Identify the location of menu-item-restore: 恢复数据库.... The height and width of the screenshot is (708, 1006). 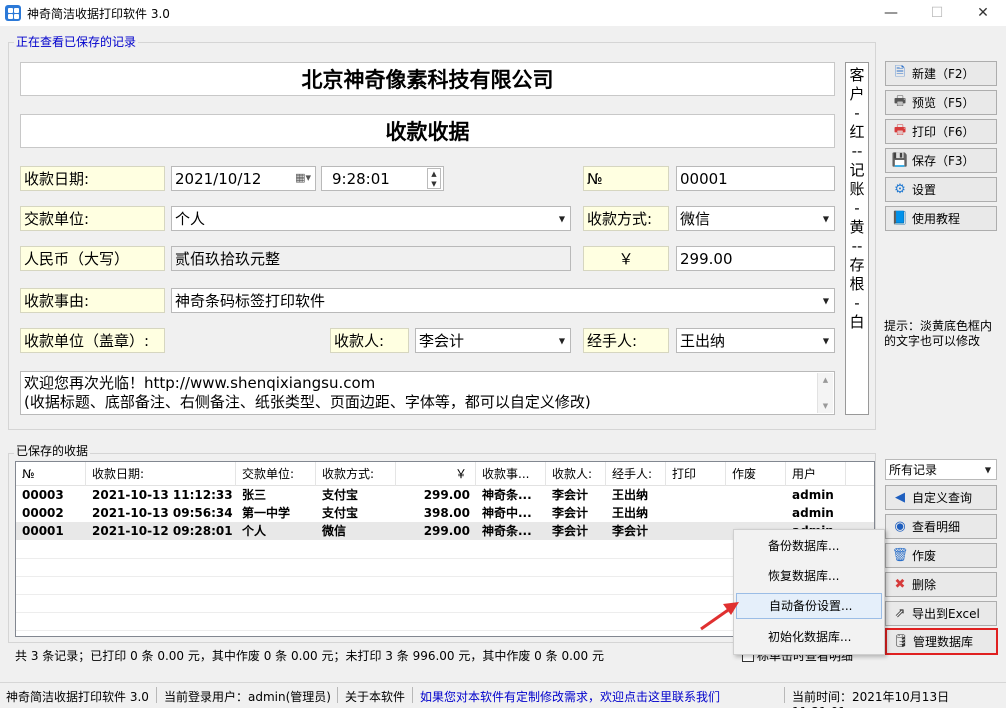
(809, 576).